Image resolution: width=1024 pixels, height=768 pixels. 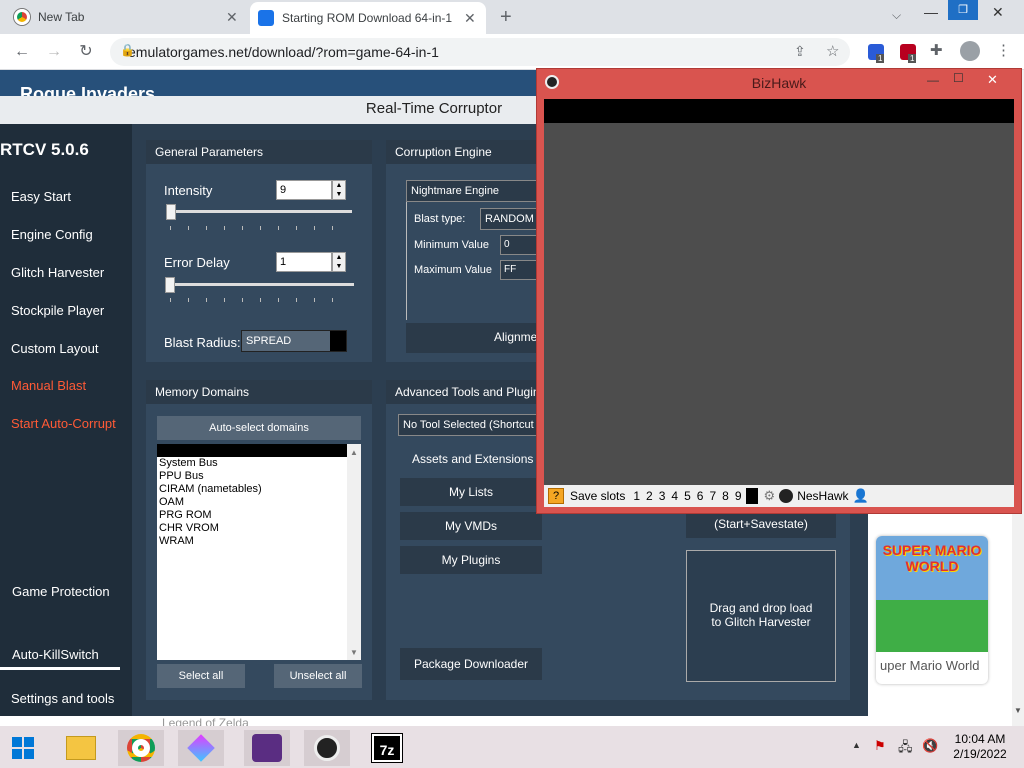 What do you see at coordinates (339, 190) in the screenshot?
I see `intensity-spinner: ▲ ▼` at bounding box center [339, 190].